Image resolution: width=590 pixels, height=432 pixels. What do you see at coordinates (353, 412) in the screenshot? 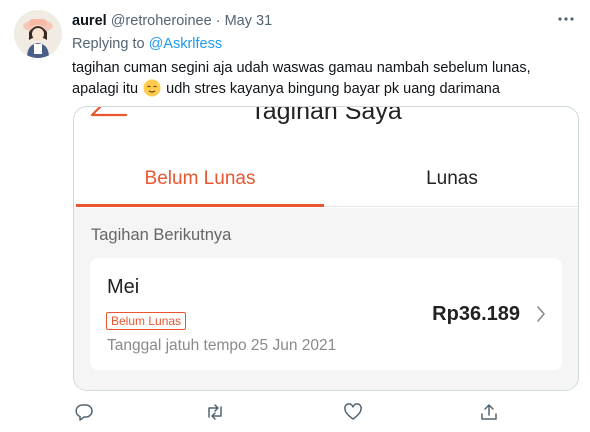
I see `like-icon` at bounding box center [353, 412].